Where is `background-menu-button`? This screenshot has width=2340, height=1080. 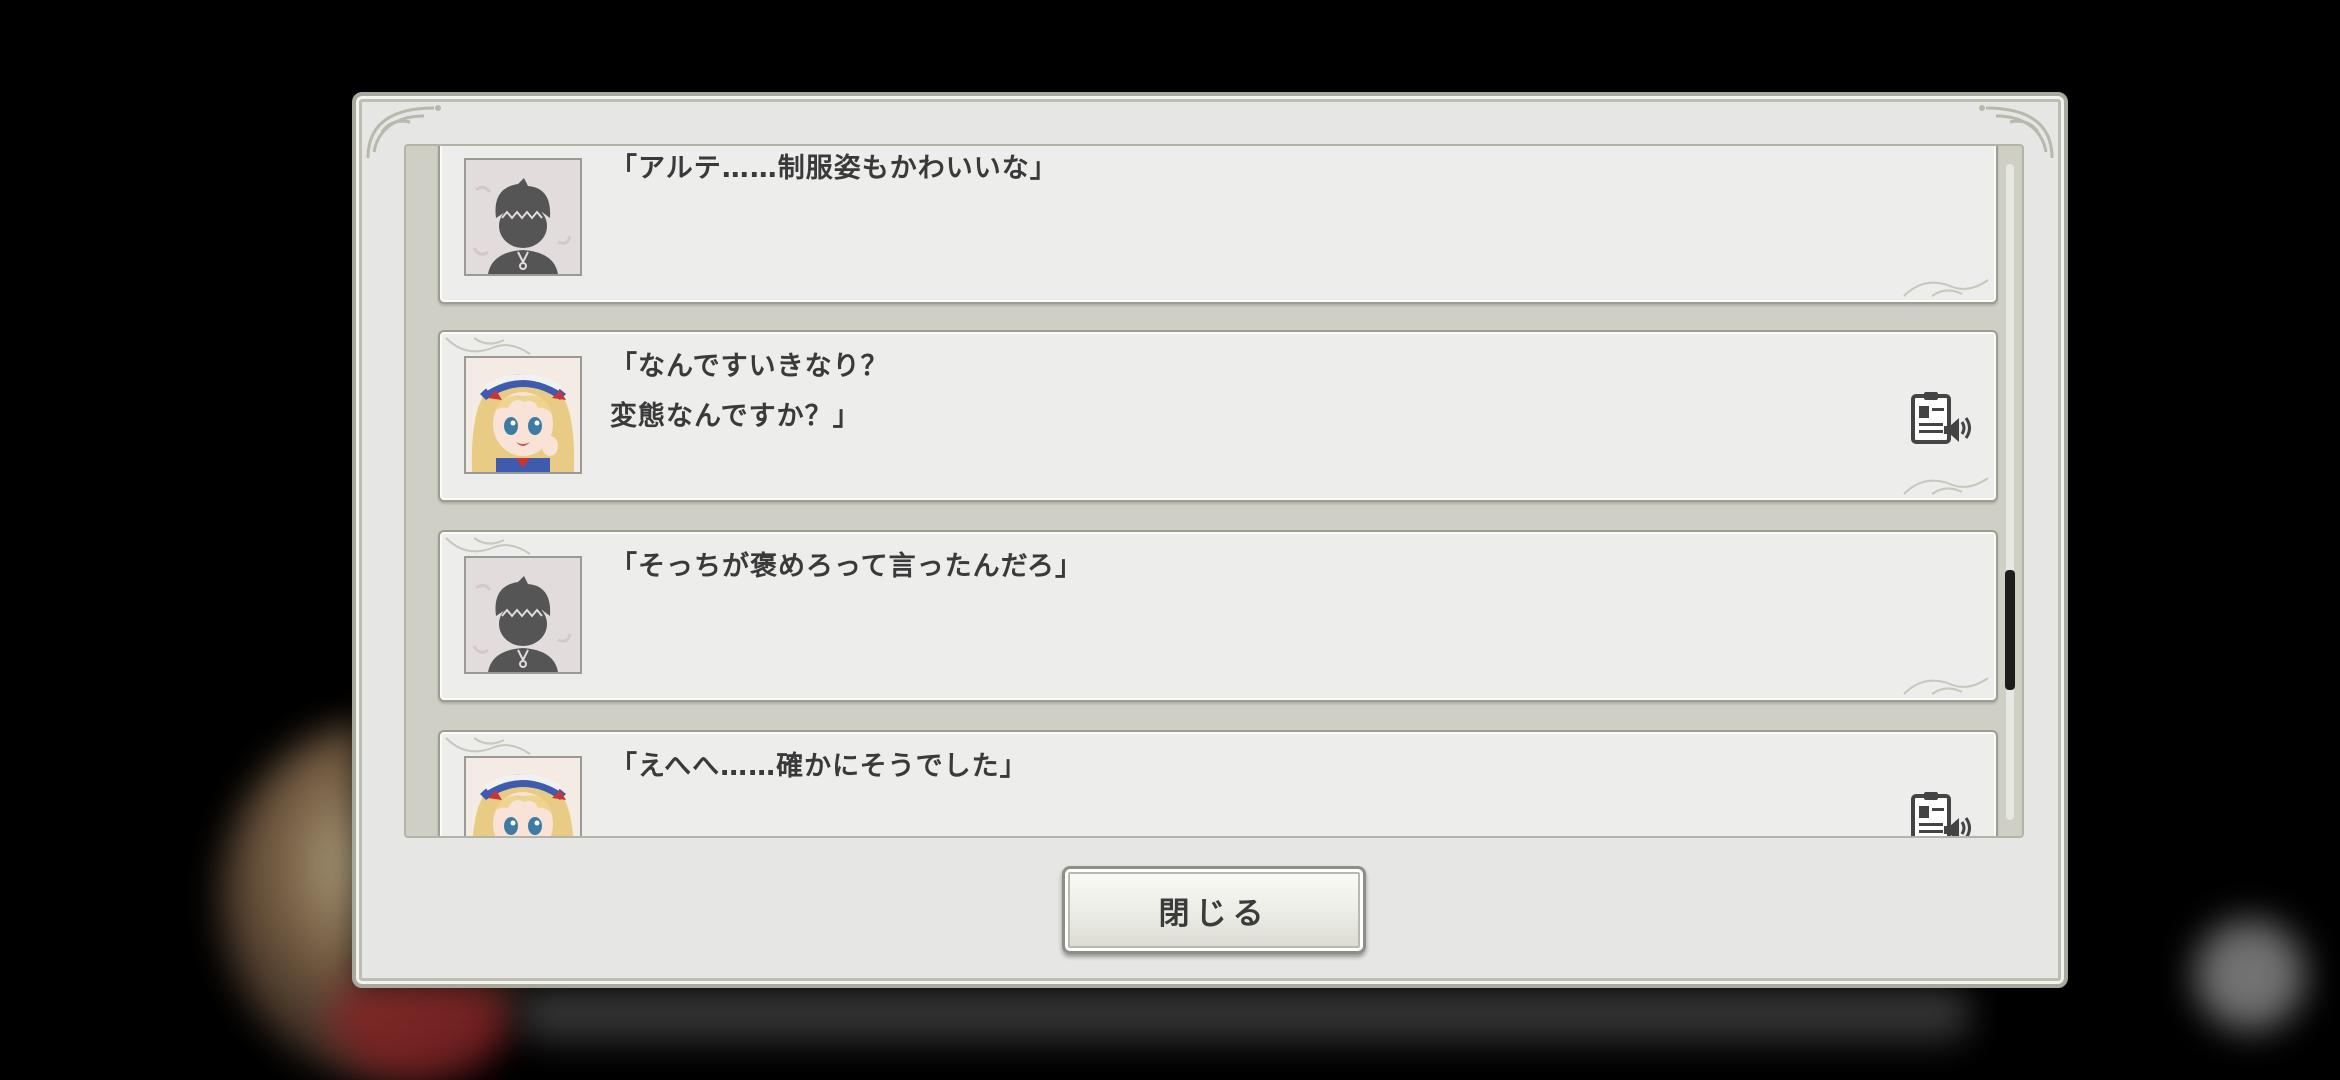
background-menu-button is located at coordinates (2250, 975).